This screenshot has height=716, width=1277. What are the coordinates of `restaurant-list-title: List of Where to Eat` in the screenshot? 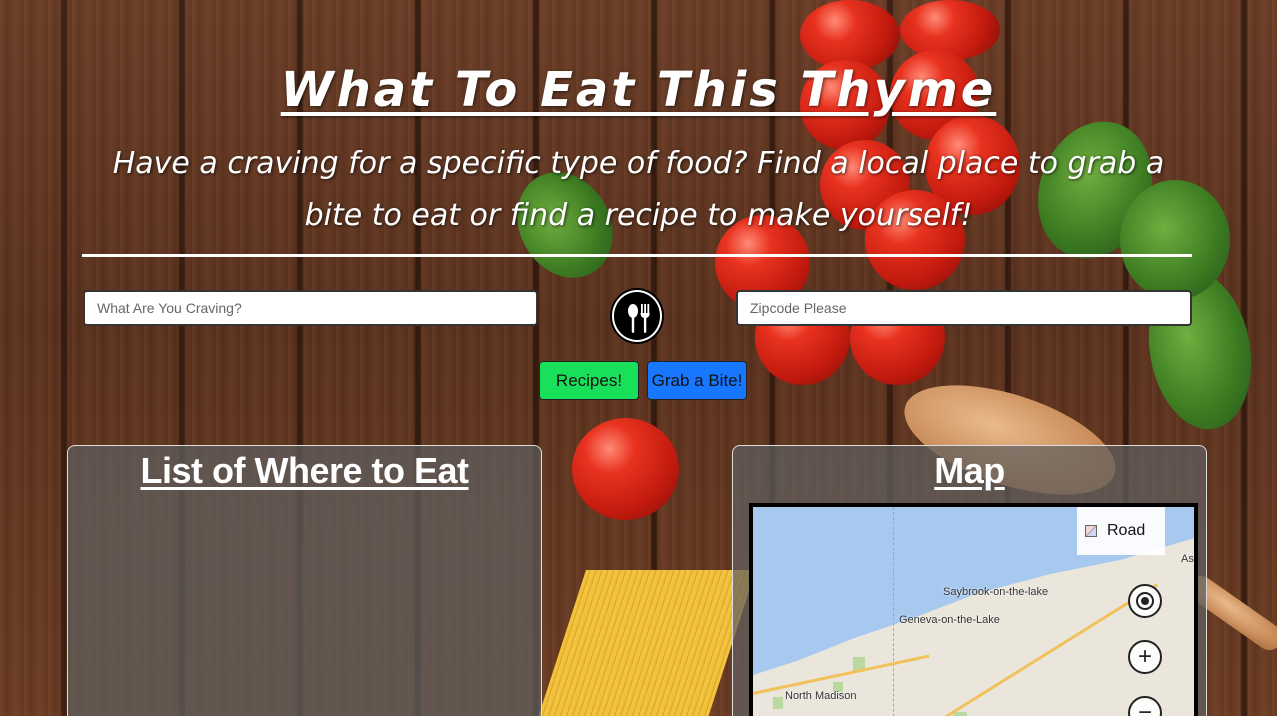 It's located at (304, 470).